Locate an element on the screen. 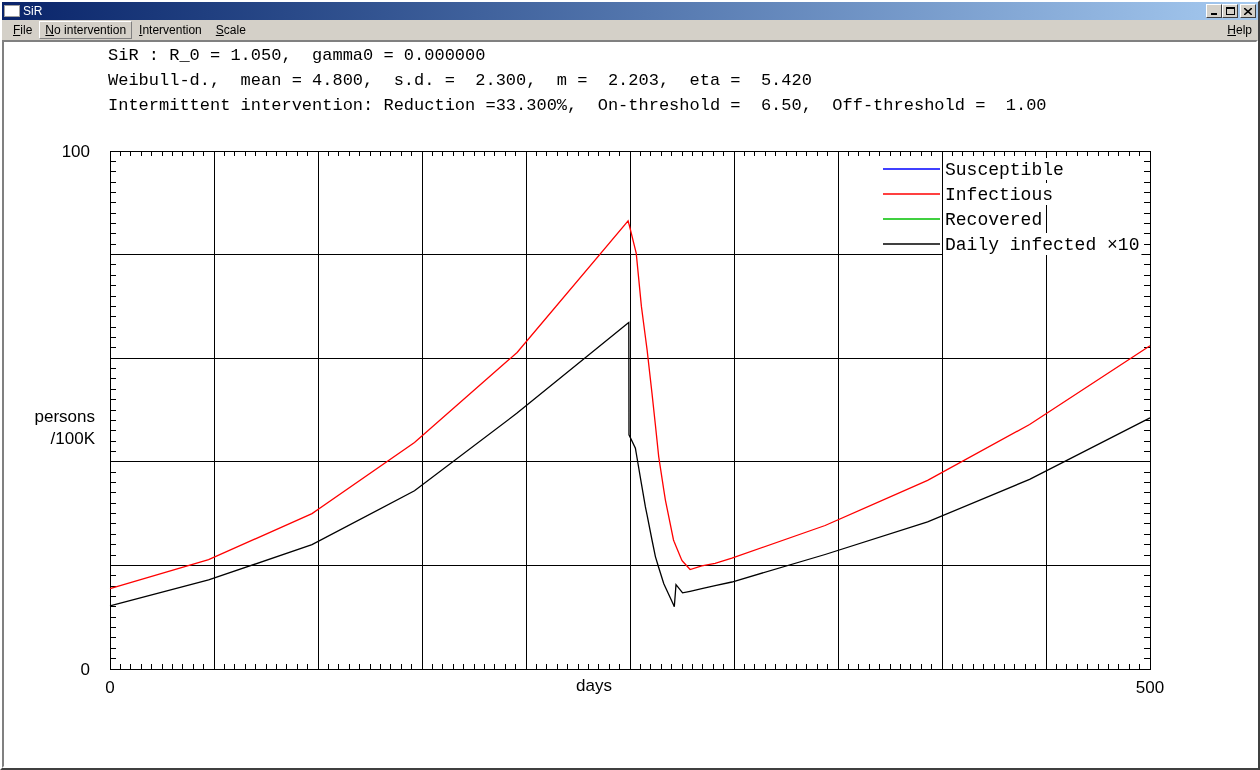 This screenshot has height=770, width=1260. help-menu: Help is located at coordinates (1239, 30).